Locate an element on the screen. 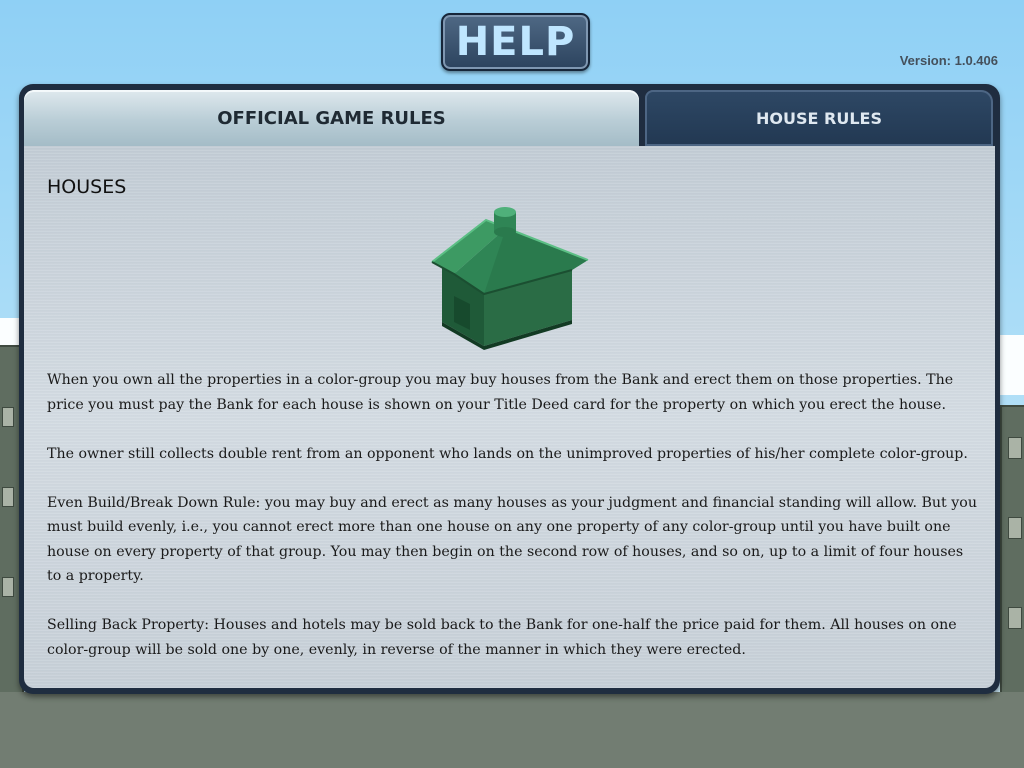 The height and width of the screenshot is (768, 1024). tab-official-game-rules: OFFICIAL GAME RULES is located at coordinates (331, 118).